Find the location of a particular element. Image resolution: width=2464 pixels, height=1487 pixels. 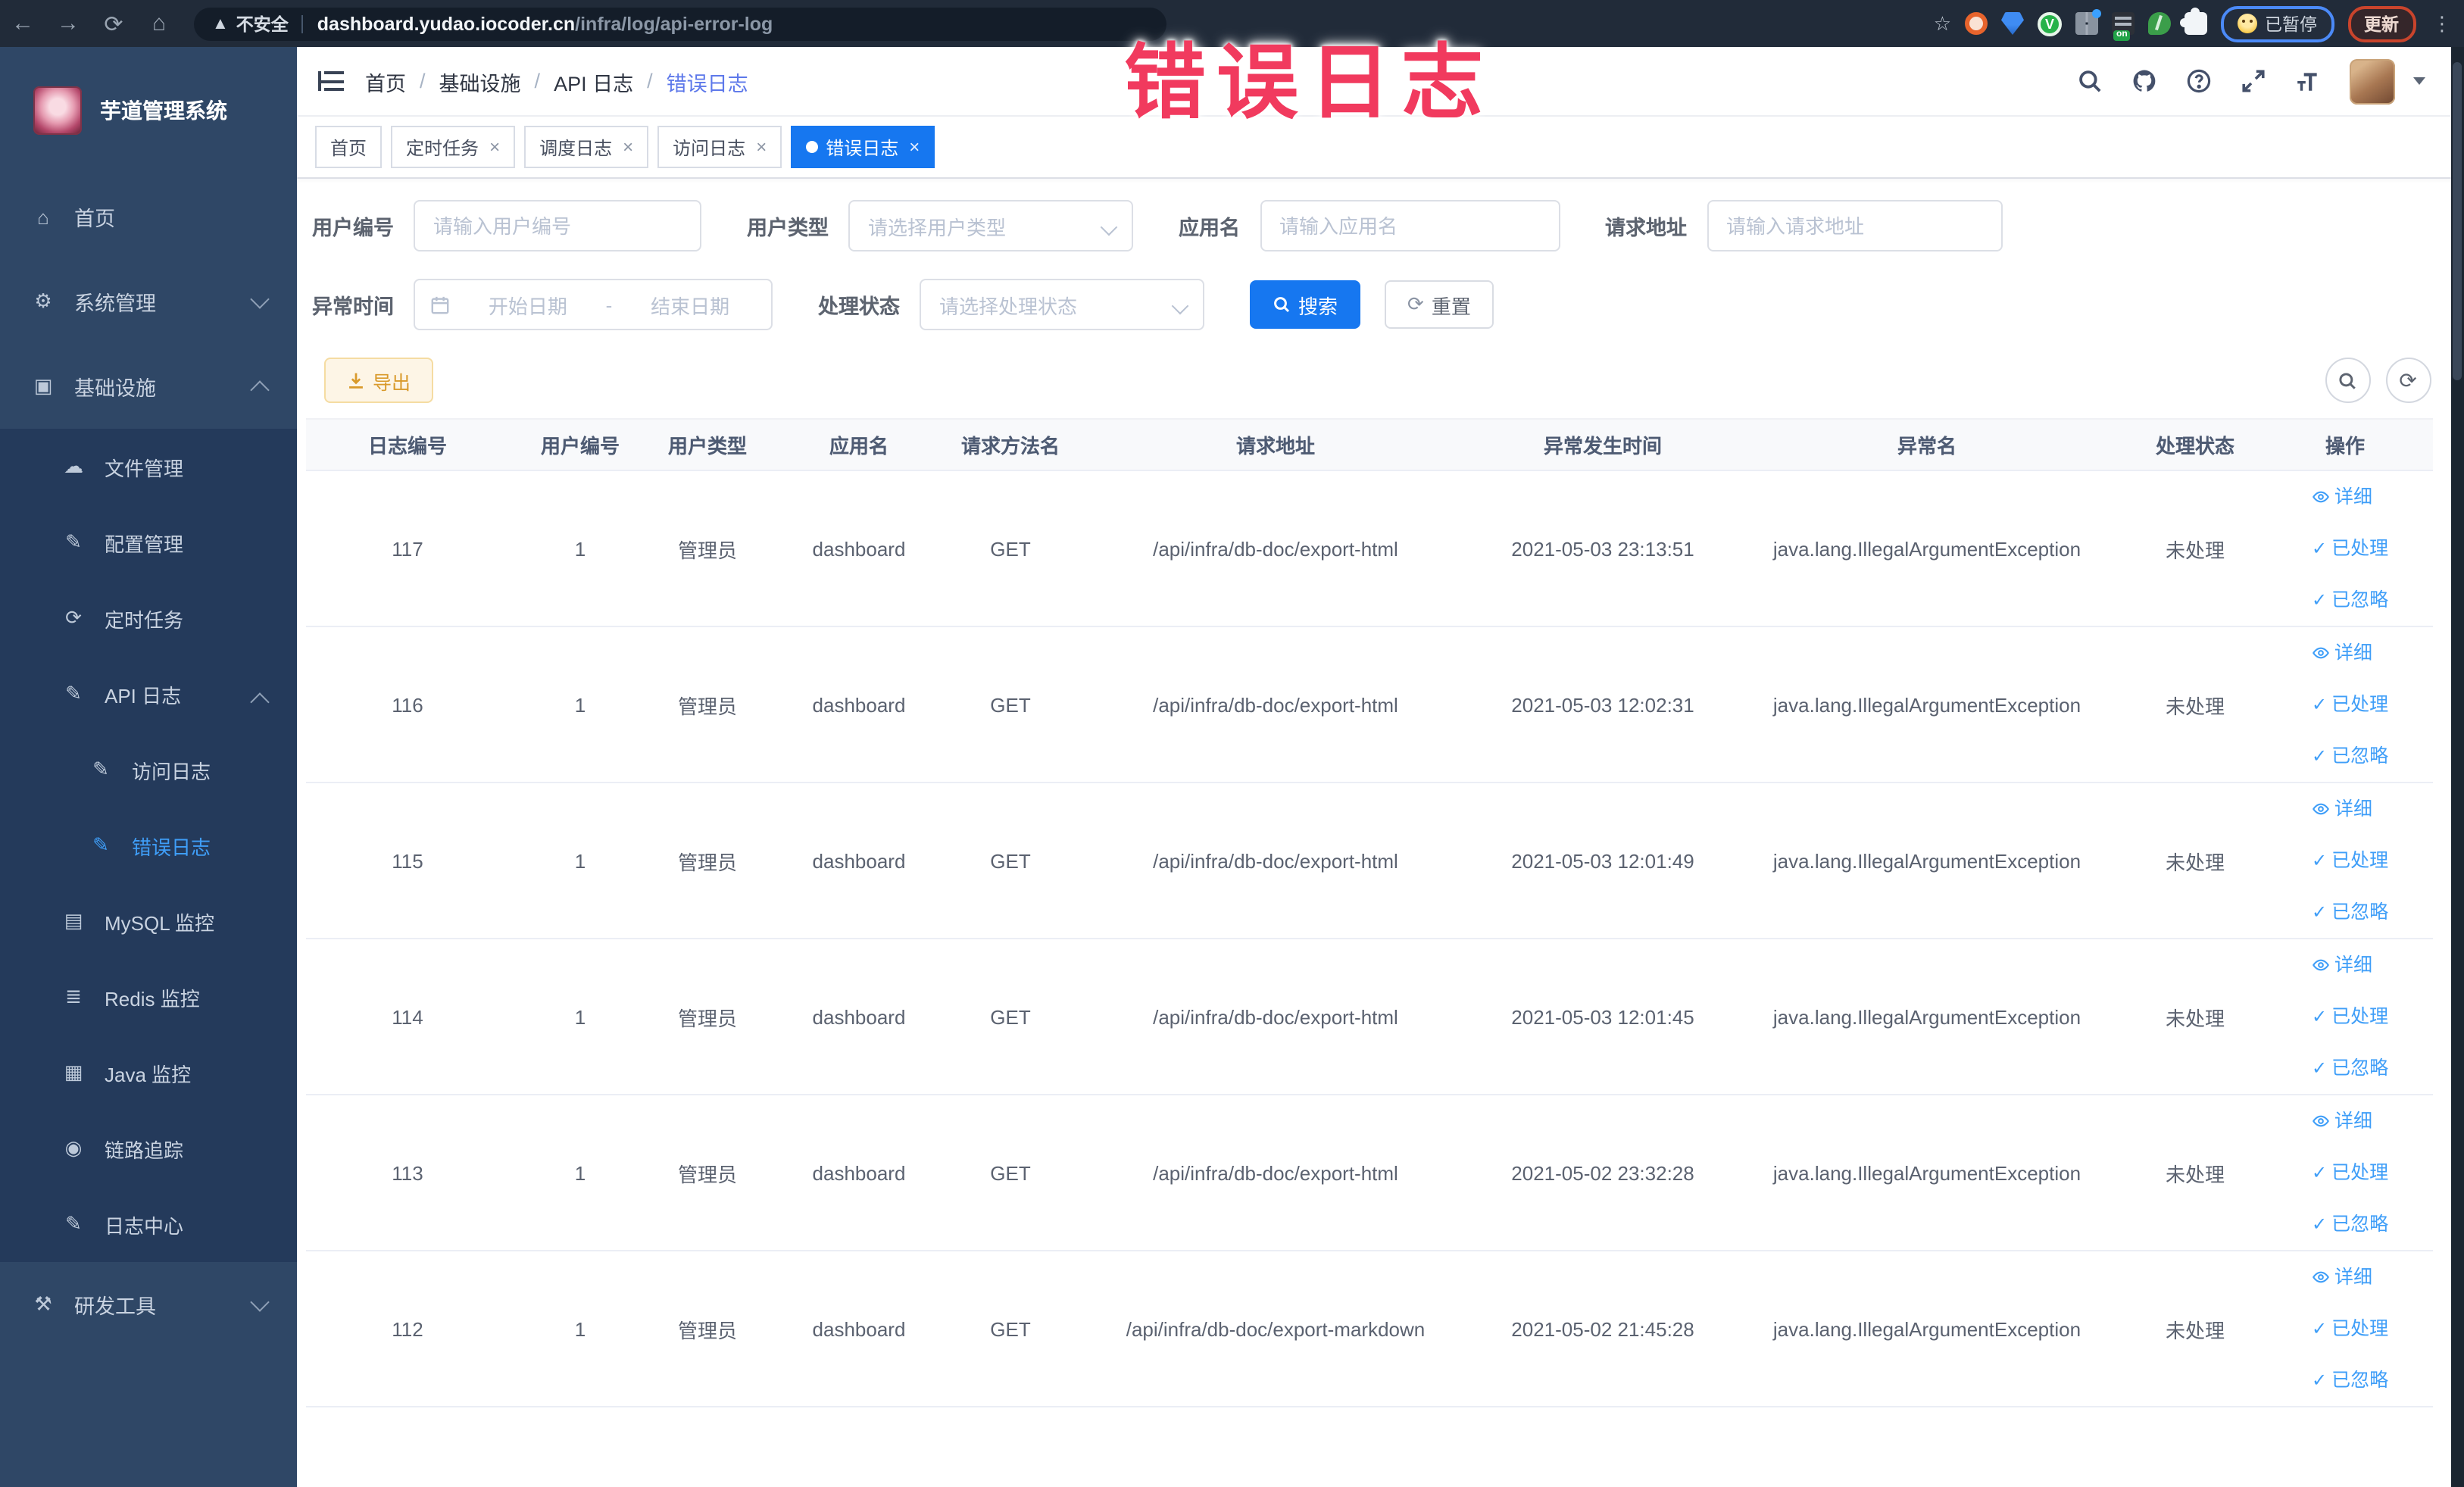

sidebar-item-file: ☁ 文件管理 is located at coordinates (148, 467).